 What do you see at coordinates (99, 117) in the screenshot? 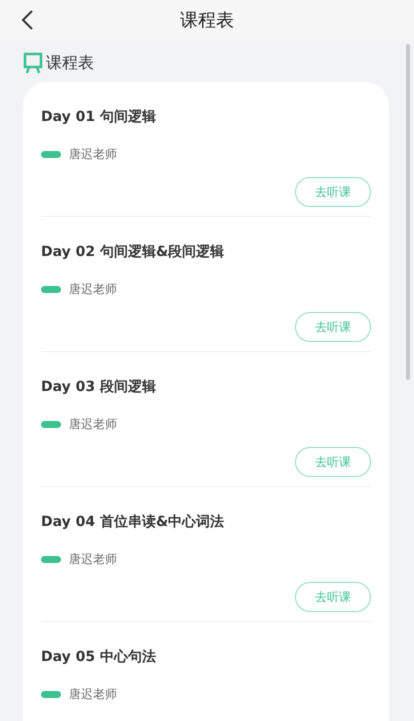
I see `course-title: Day 01 句间逻辑` at bounding box center [99, 117].